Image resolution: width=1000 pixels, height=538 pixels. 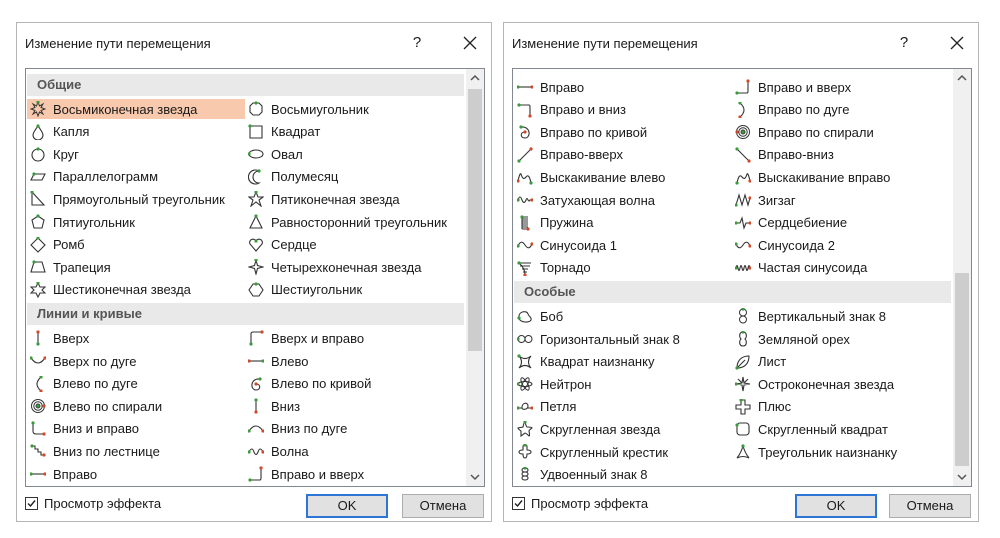 I want to click on motion-path-item: Квадрат, so click(x=354, y=132).